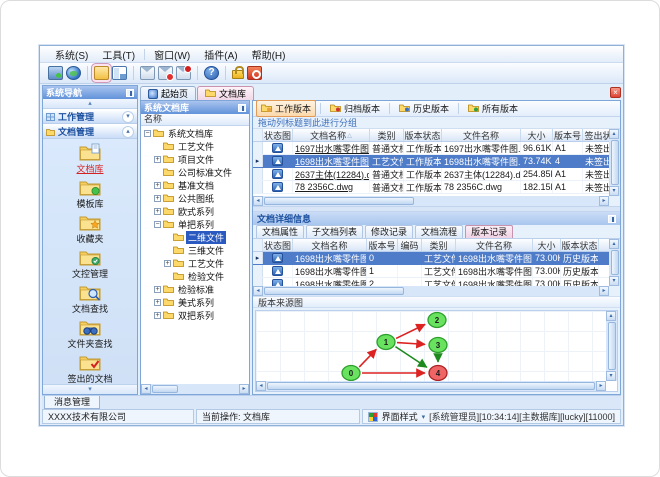 The width and height of the screenshot is (660, 477). Describe the element at coordinates (382, 245) in the screenshot. I see `column-header-版本号: 版本号` at that location.